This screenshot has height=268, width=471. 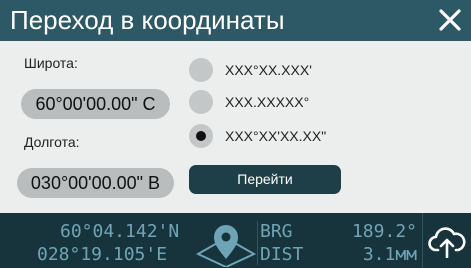 What do you see at coordinates (276, 136) in the screenshot?
I see `format-option-label: XXX°XX'XX.XX"` at bounding box center [276, 136].